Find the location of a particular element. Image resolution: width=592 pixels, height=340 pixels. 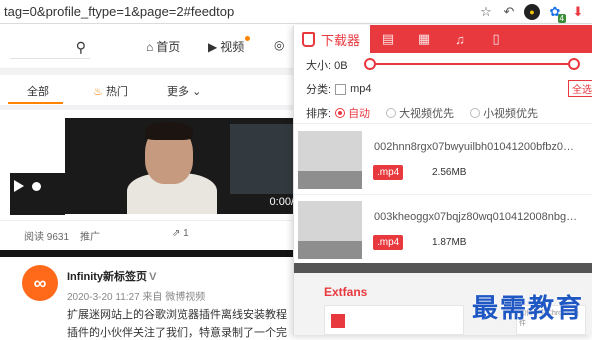

search-icon: ⚲ is located at coordinates (80, 47).